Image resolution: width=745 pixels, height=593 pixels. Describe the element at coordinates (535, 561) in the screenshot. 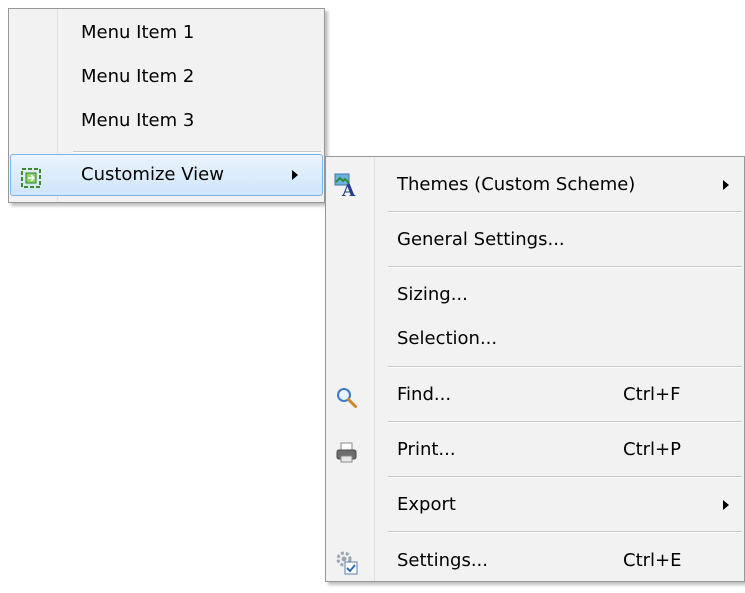

I see `settings-item: Settings... Ctrl+E` at that location.